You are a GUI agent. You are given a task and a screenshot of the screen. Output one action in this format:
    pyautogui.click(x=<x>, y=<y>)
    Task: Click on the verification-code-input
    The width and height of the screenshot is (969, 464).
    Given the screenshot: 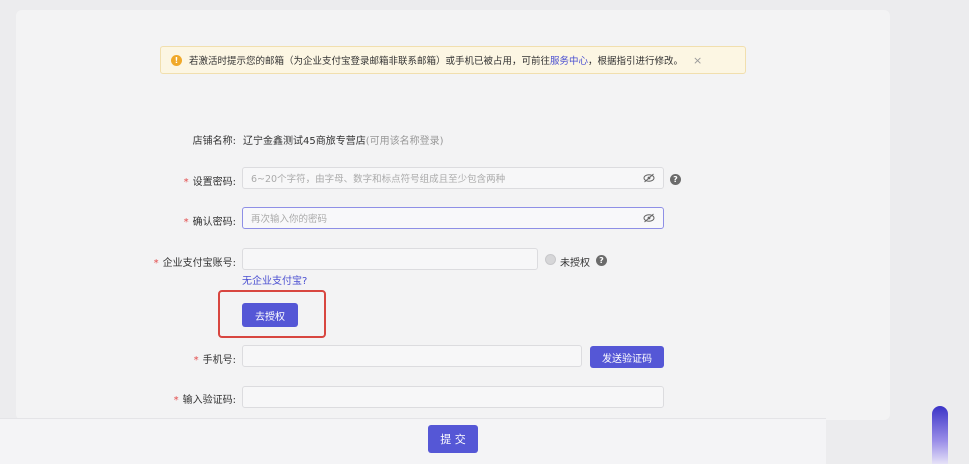 What is the action you would take?
    pyautogui.click(x=453, y=397)
    